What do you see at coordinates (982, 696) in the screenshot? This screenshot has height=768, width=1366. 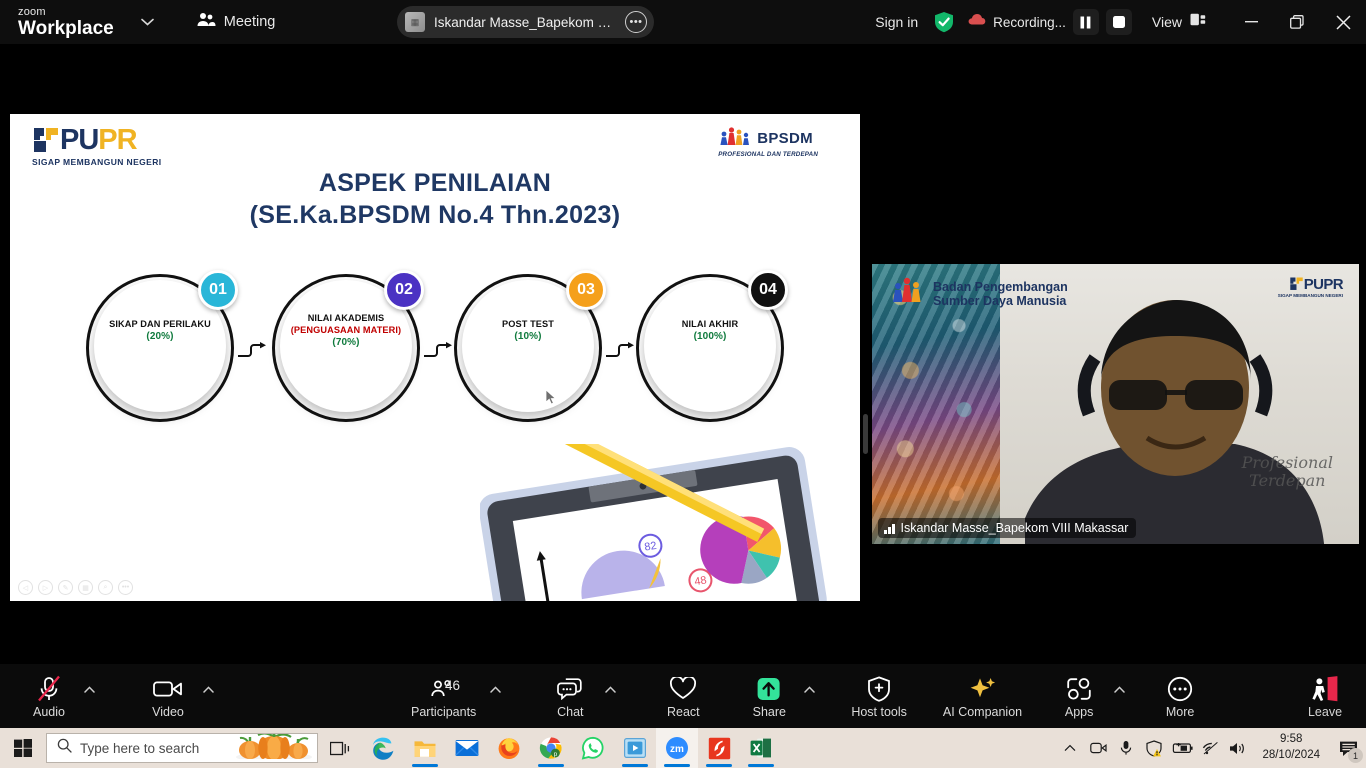 I see `ai-companion-button: AI Companion` at bounding box center [982, 696].